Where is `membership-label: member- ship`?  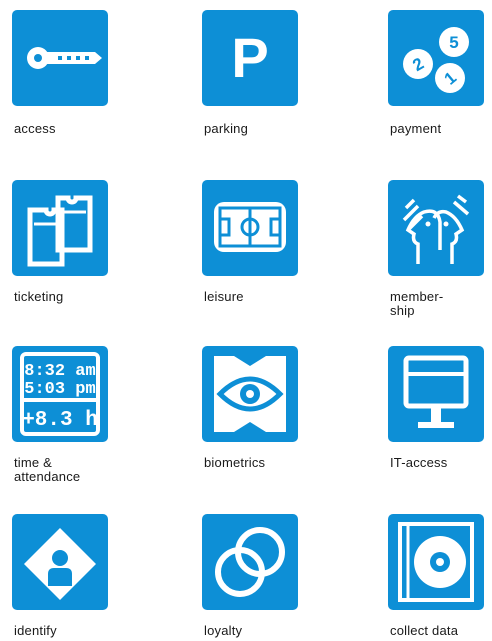
membership-label: member- ship is located at coordinates (417, 303).